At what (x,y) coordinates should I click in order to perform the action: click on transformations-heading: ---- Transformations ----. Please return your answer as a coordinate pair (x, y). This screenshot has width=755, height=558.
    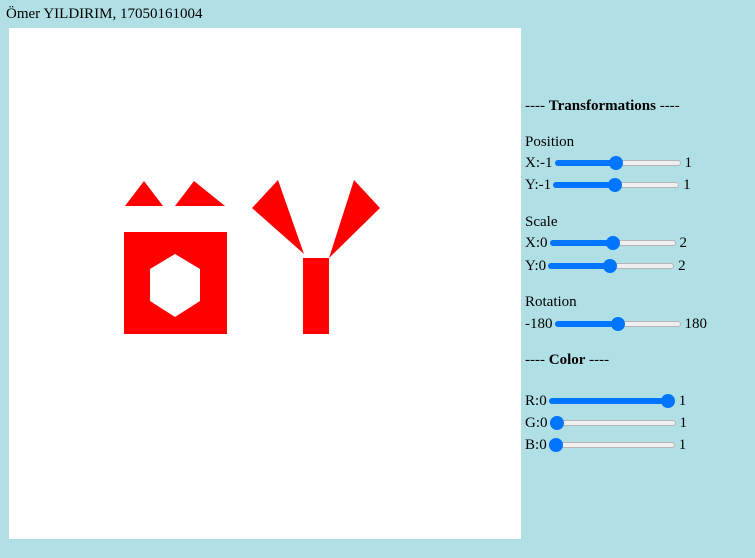
    Looking at the image, I should click on (602, 106).